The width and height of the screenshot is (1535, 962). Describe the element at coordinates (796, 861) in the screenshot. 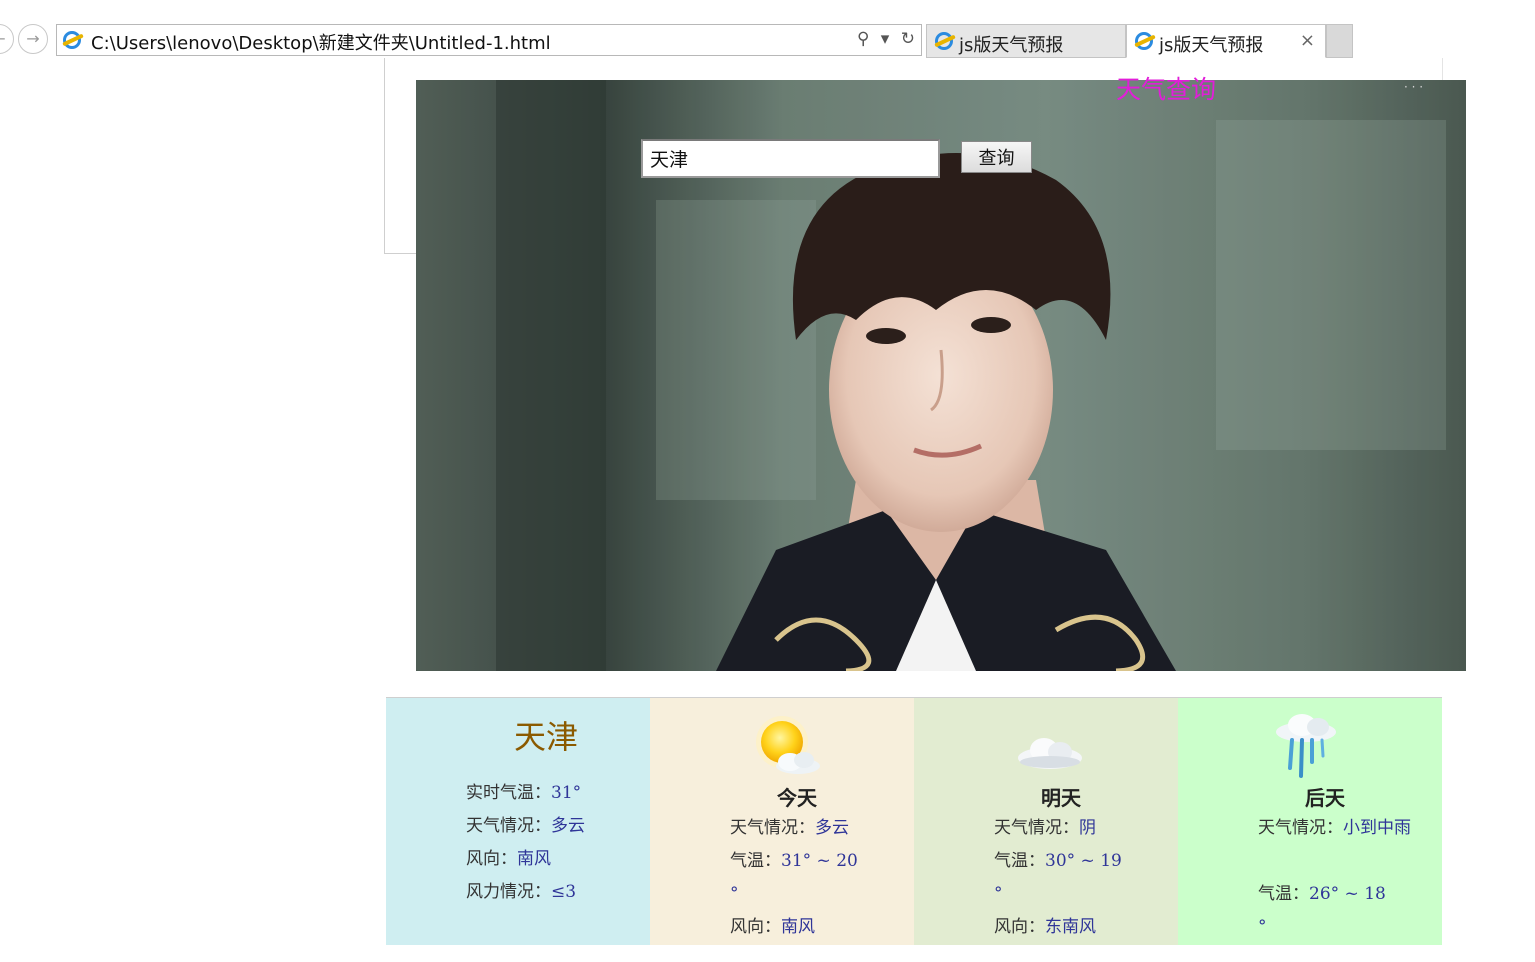

I see `temp-high: 31°` at that location.